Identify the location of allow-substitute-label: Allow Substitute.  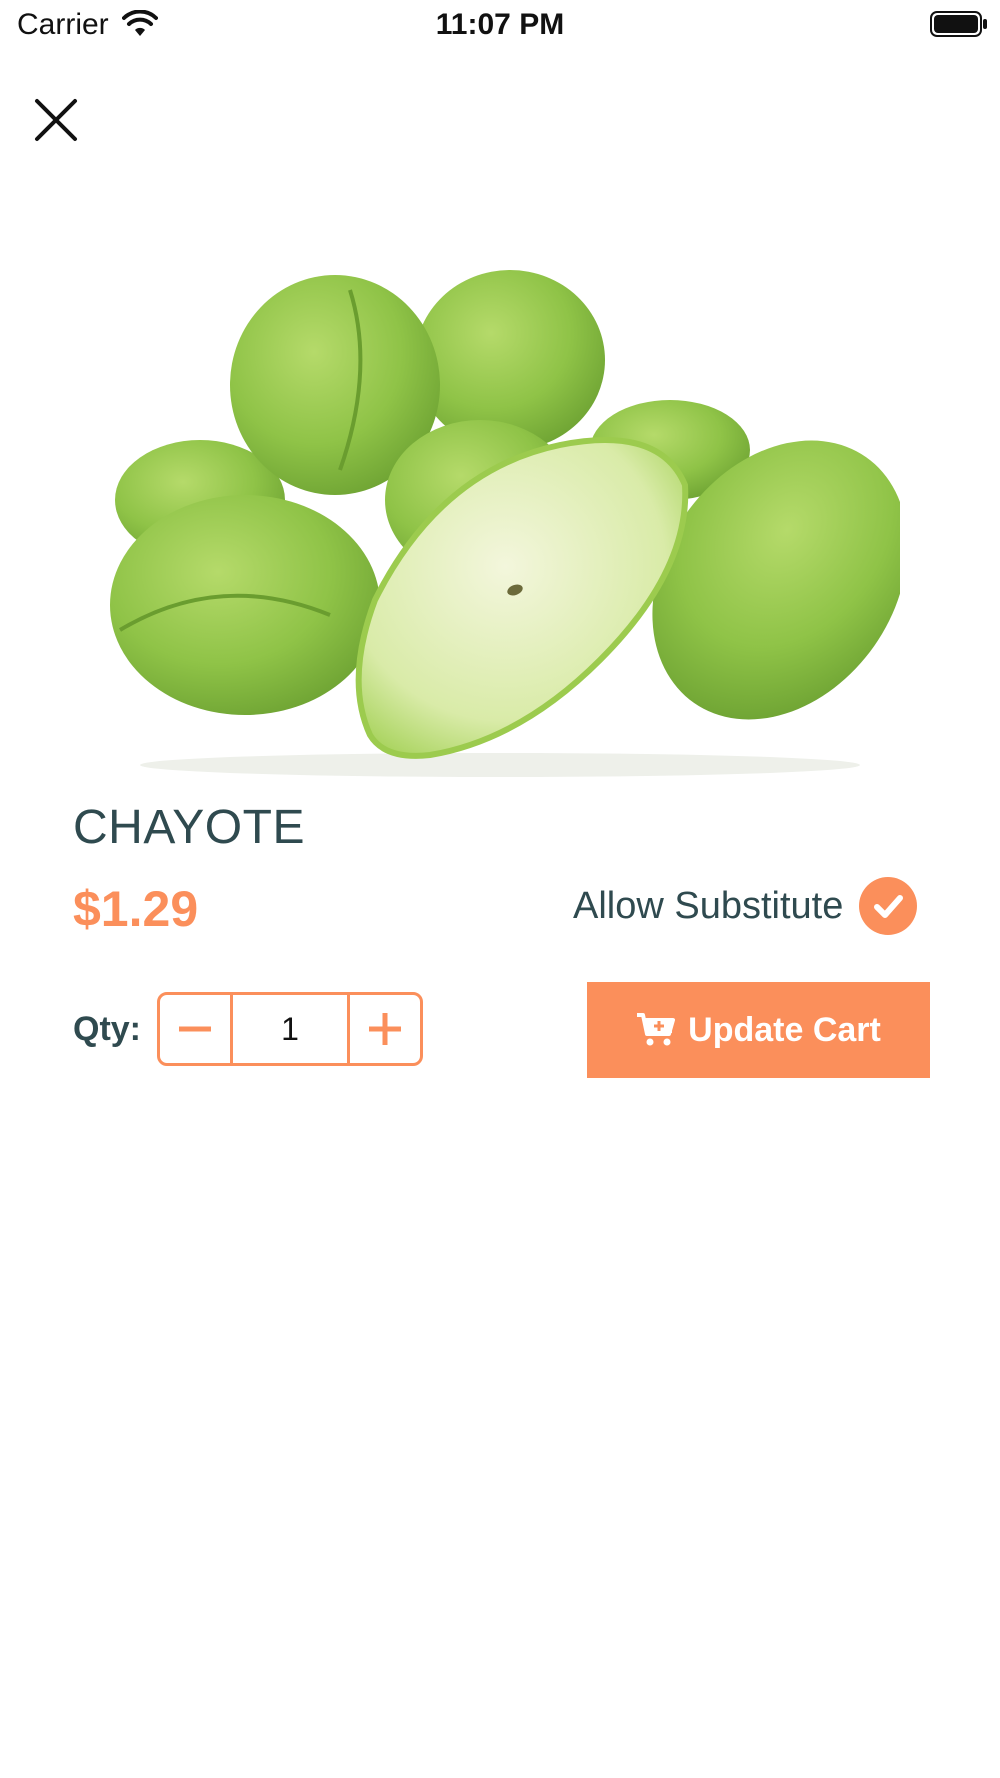
(708, 905).